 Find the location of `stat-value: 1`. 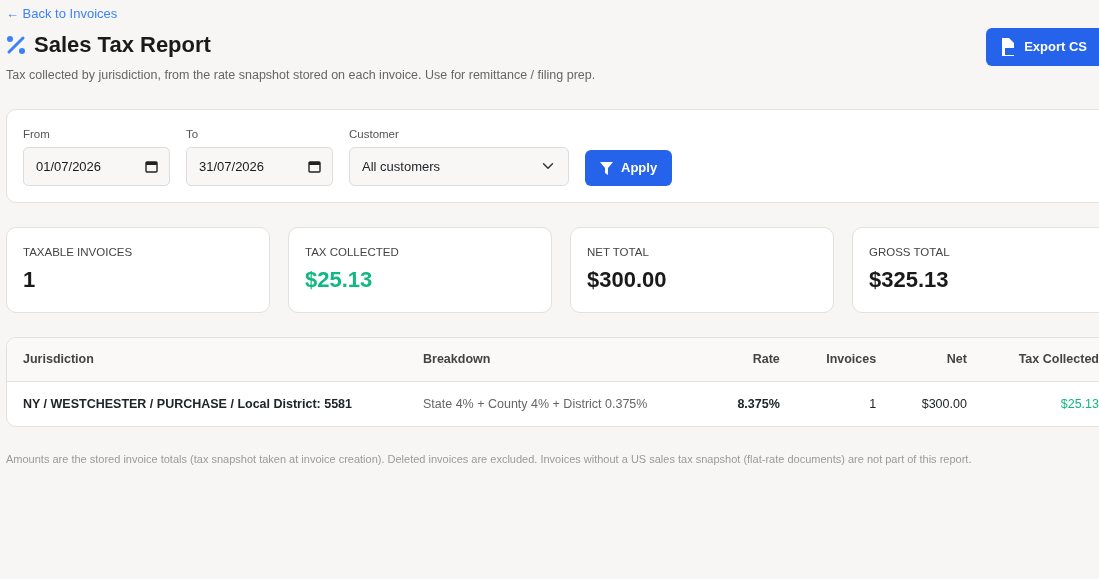

stat-value: 1 is located at coordinates (30, 280).